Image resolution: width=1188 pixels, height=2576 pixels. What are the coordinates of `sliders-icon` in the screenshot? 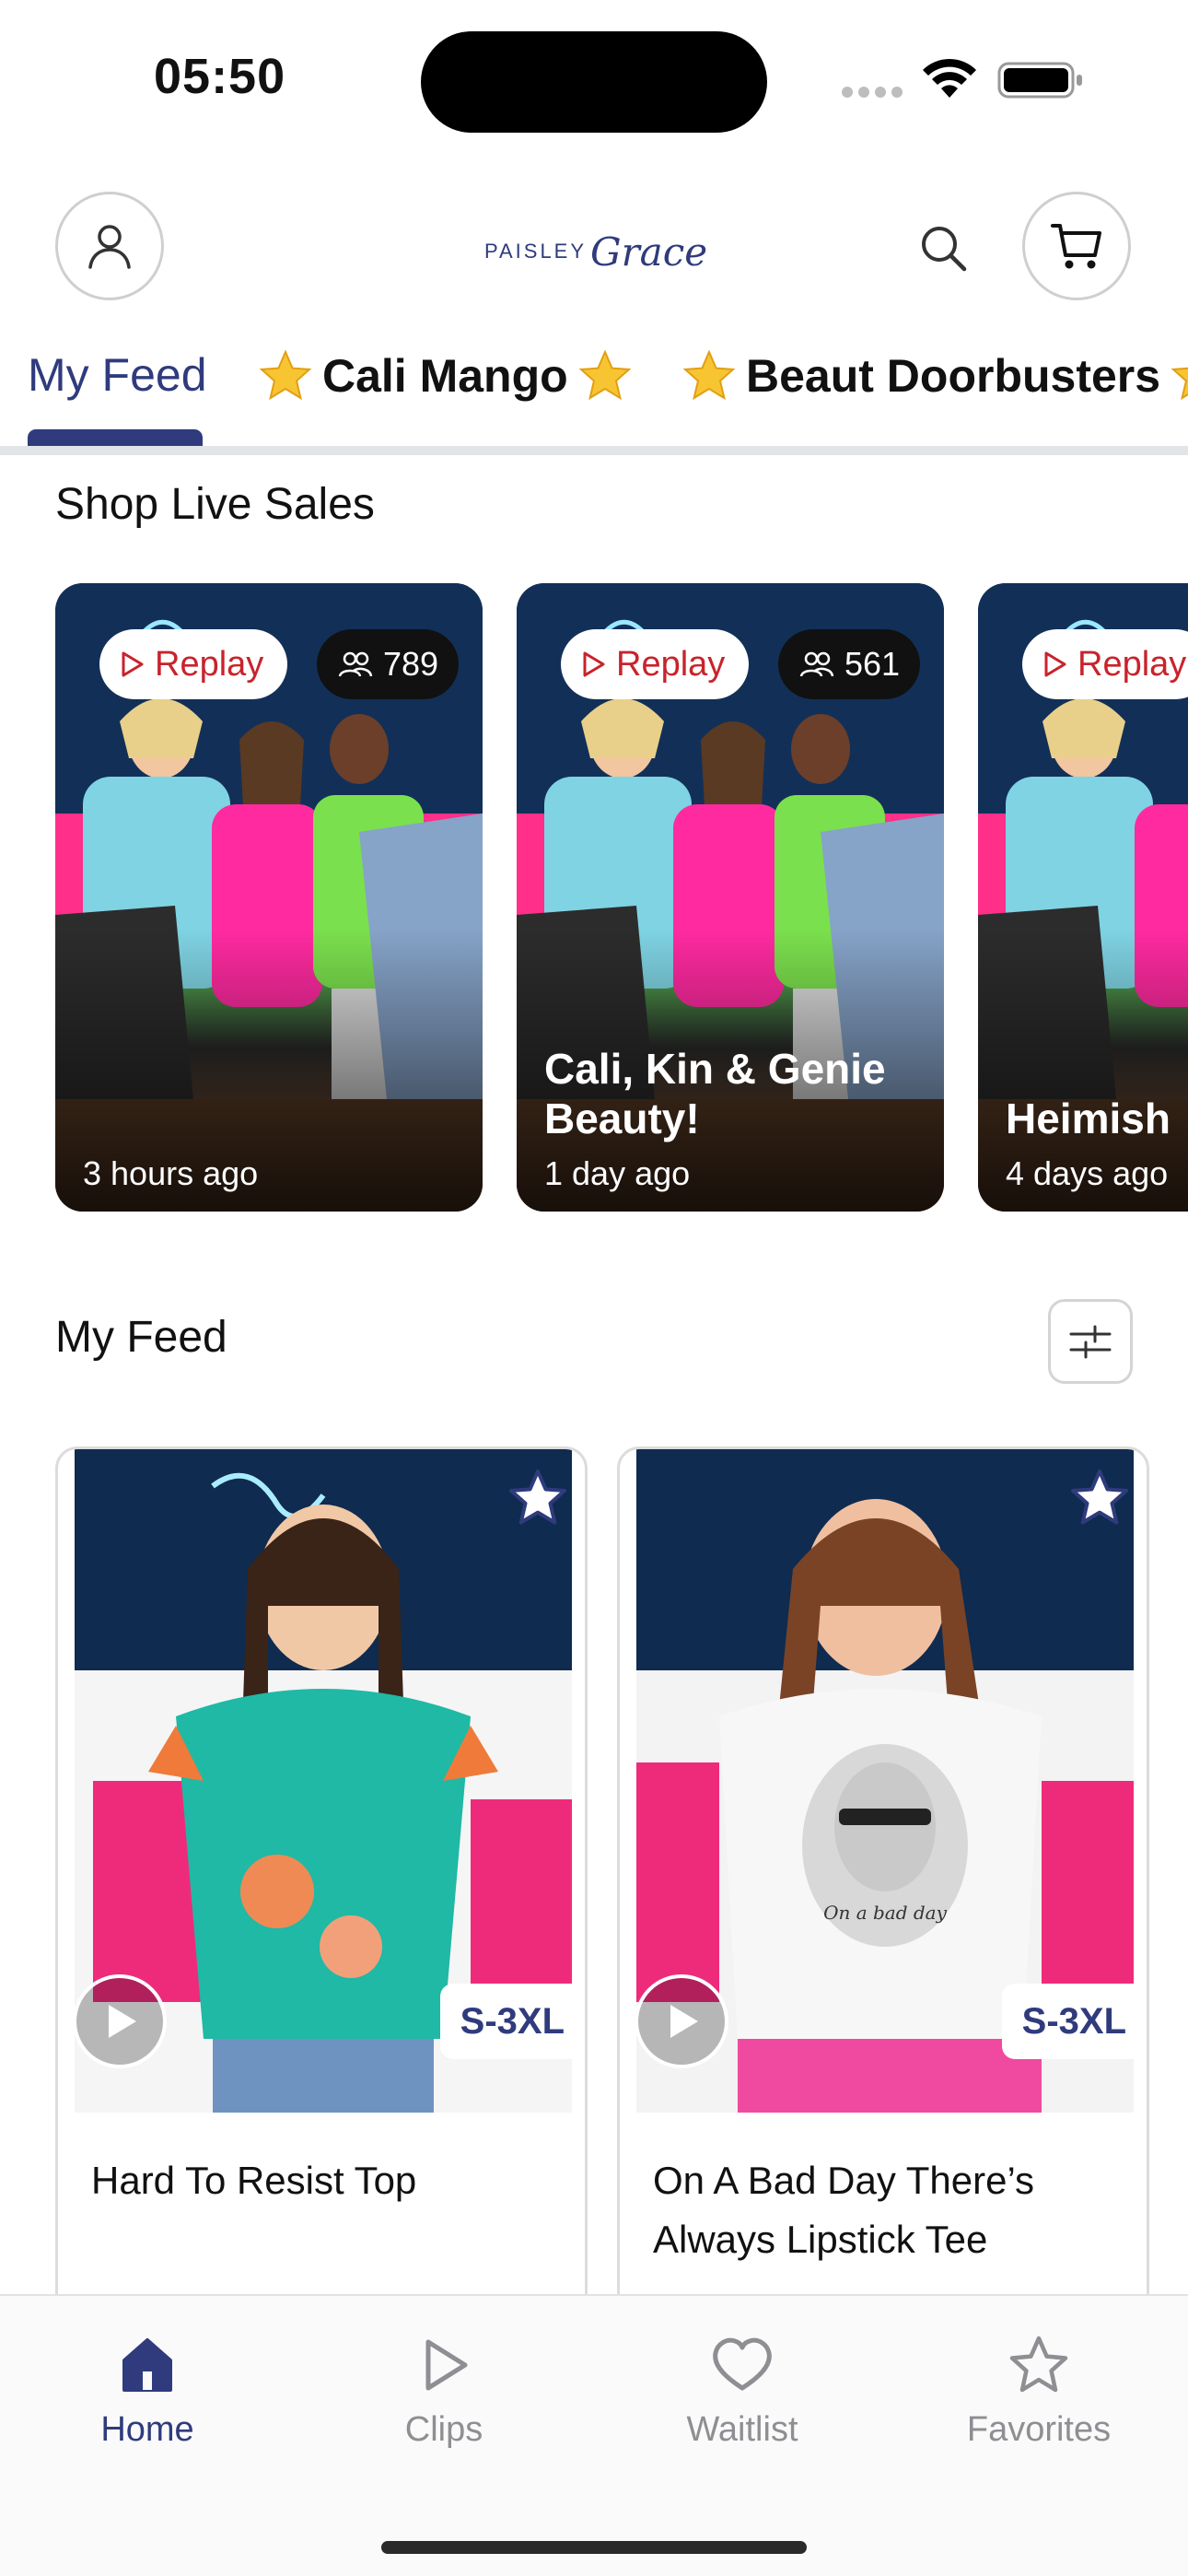 It's located at (1091, 1342).